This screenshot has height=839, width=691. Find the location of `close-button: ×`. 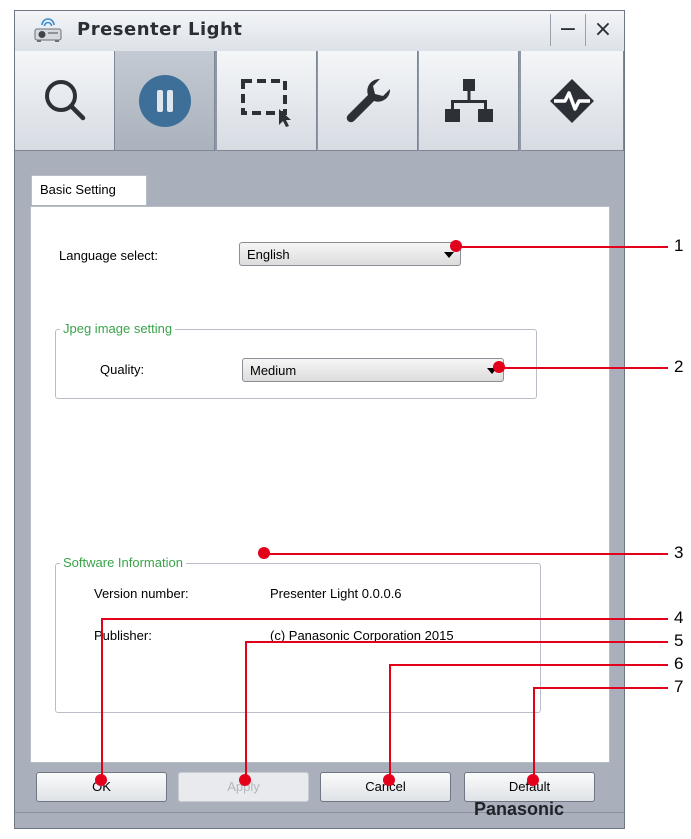

close-button: × is located at coordinates (602, 30).